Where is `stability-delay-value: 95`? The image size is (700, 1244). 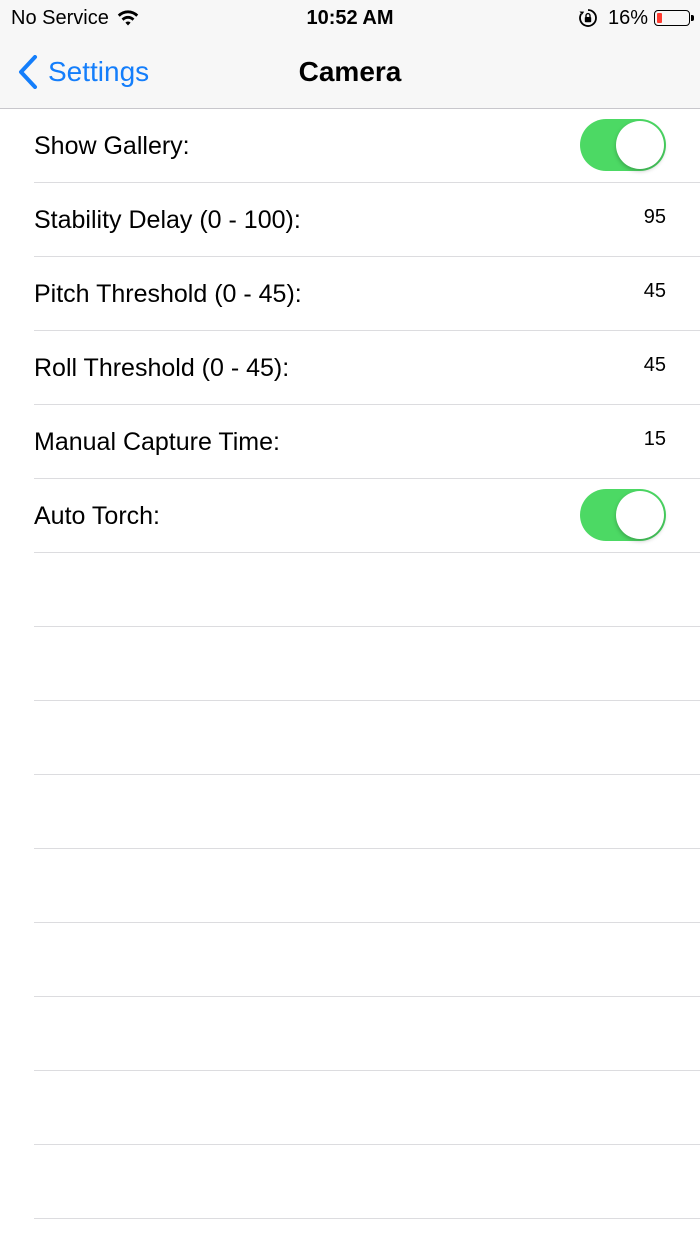 stability-delay-value: 95 is located at coordinates (655, 217).